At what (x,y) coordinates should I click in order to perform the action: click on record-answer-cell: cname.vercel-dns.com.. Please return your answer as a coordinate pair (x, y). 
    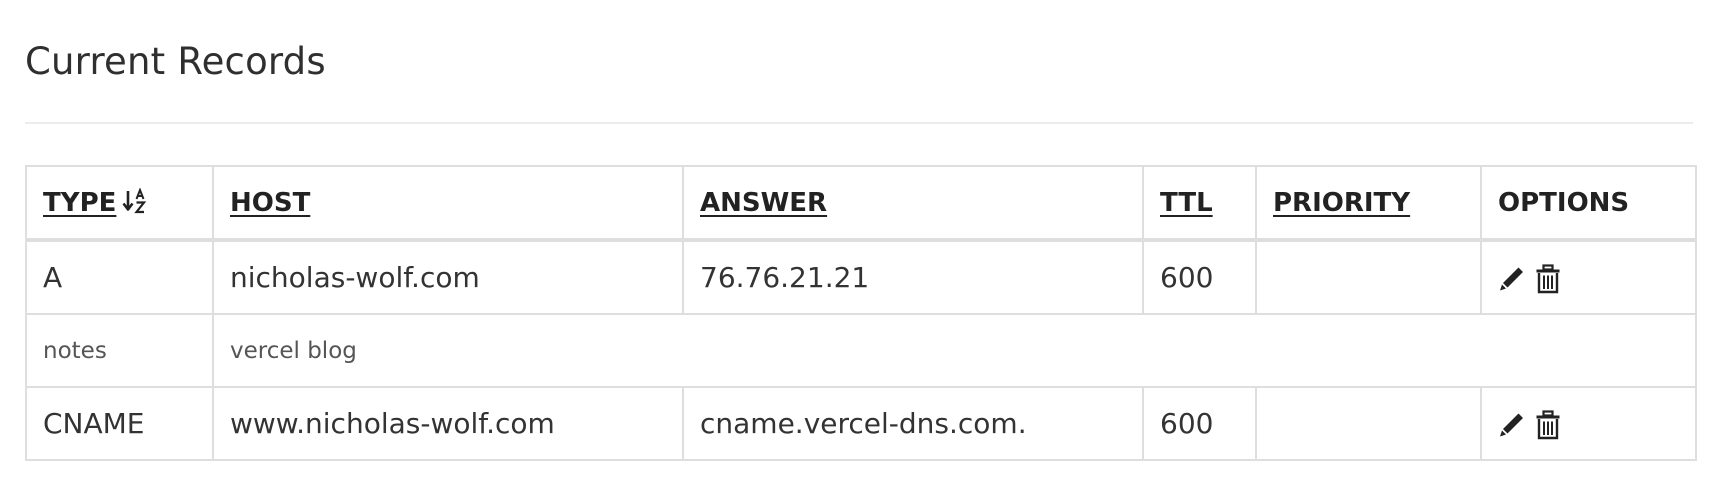
    Looking at the image, I should click on (913, 423).